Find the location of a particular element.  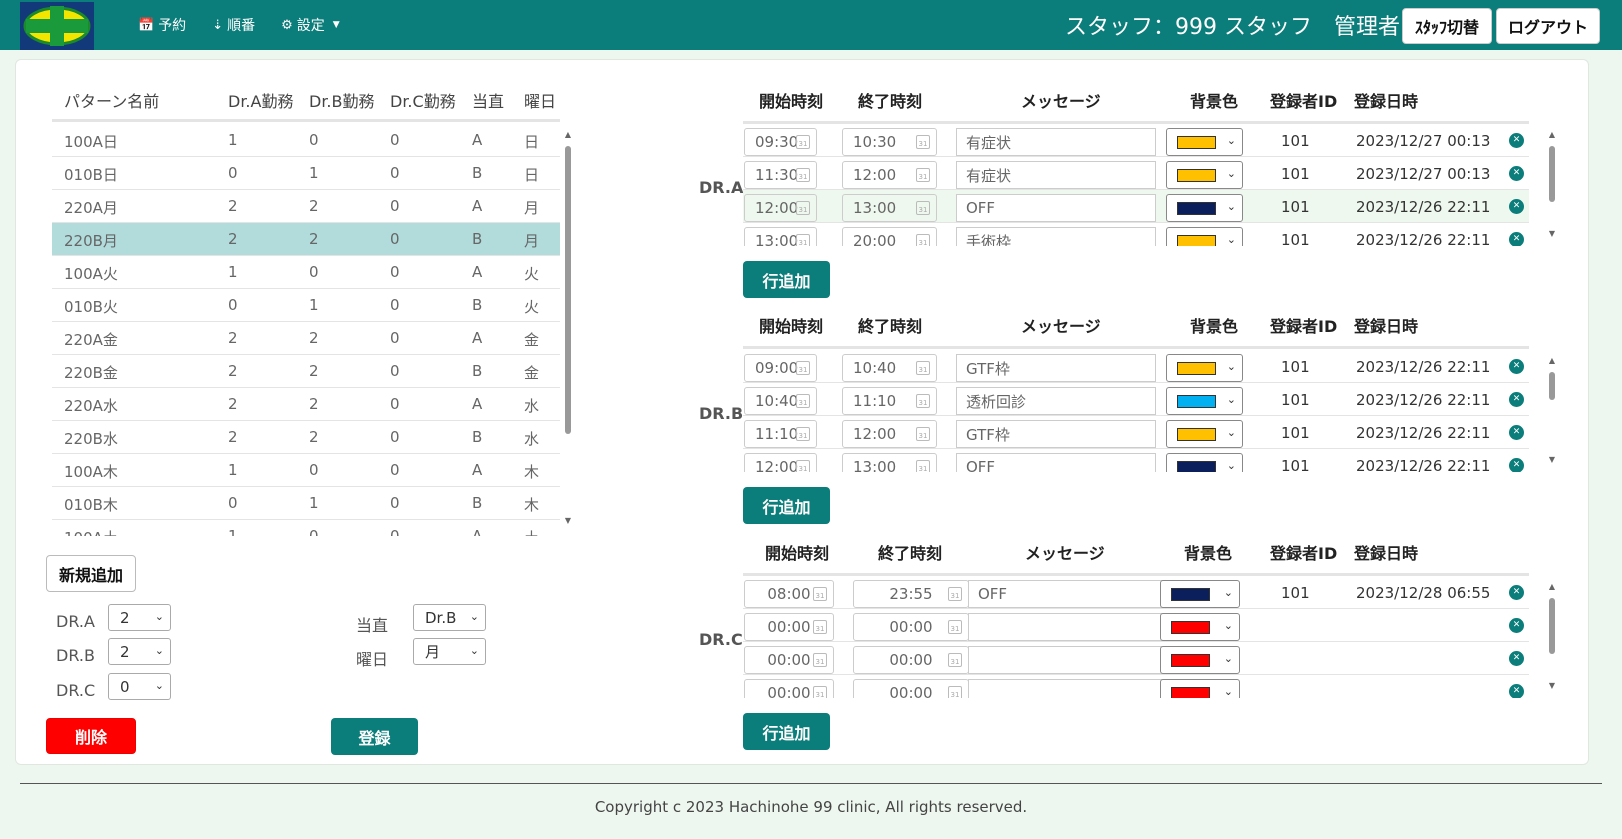

start-time-input: 10:40 31 is located at coordinates (780, 401).